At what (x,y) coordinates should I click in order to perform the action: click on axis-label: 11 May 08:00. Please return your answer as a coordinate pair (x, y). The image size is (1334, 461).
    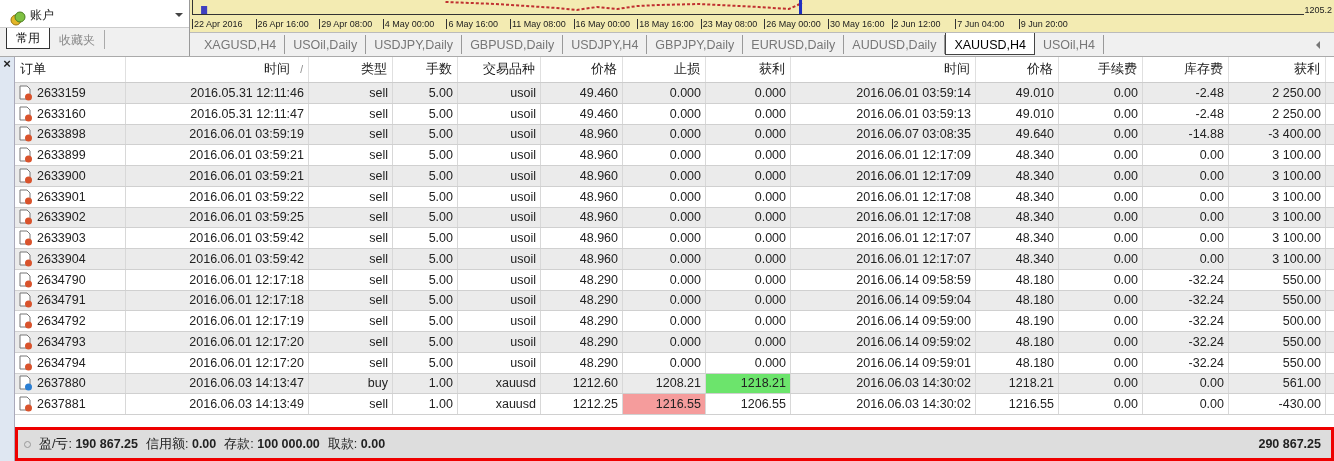
    Looking at the image, I should click on (541, 23).